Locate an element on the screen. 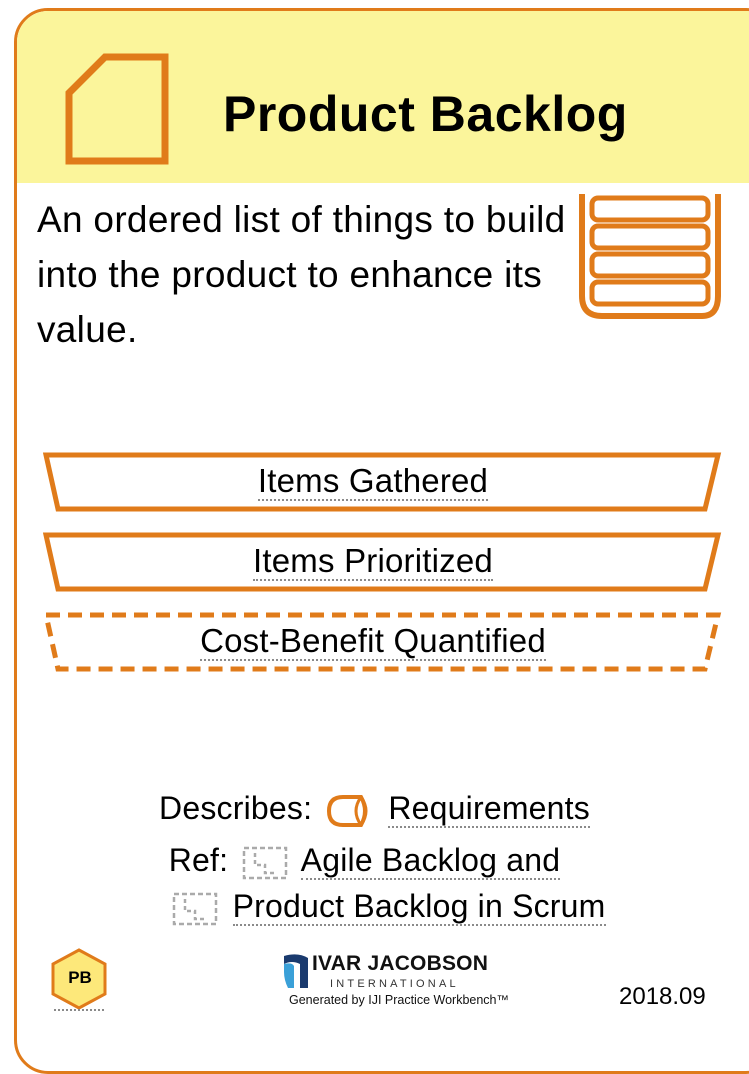 The image size is (749, 1074). describes-label: Describes: is located at coordinates (236, 808).